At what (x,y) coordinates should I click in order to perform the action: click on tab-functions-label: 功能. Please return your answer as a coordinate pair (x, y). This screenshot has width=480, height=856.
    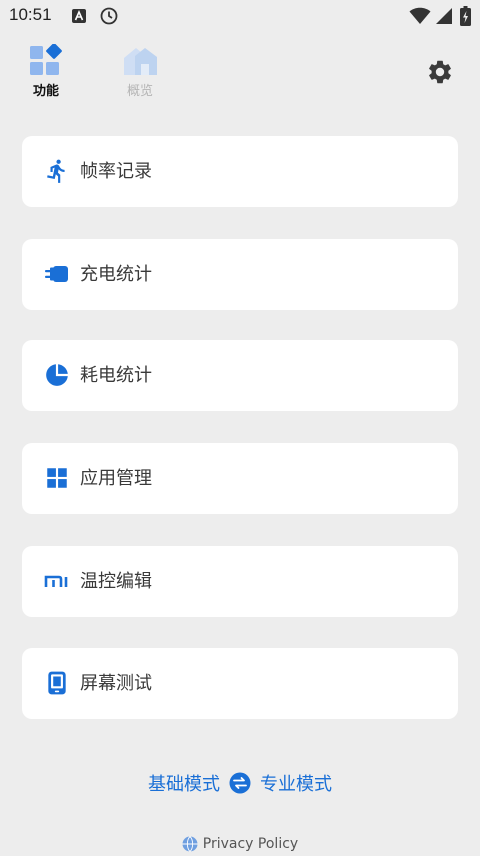
    Looking at the image, I should click on (45, 91).